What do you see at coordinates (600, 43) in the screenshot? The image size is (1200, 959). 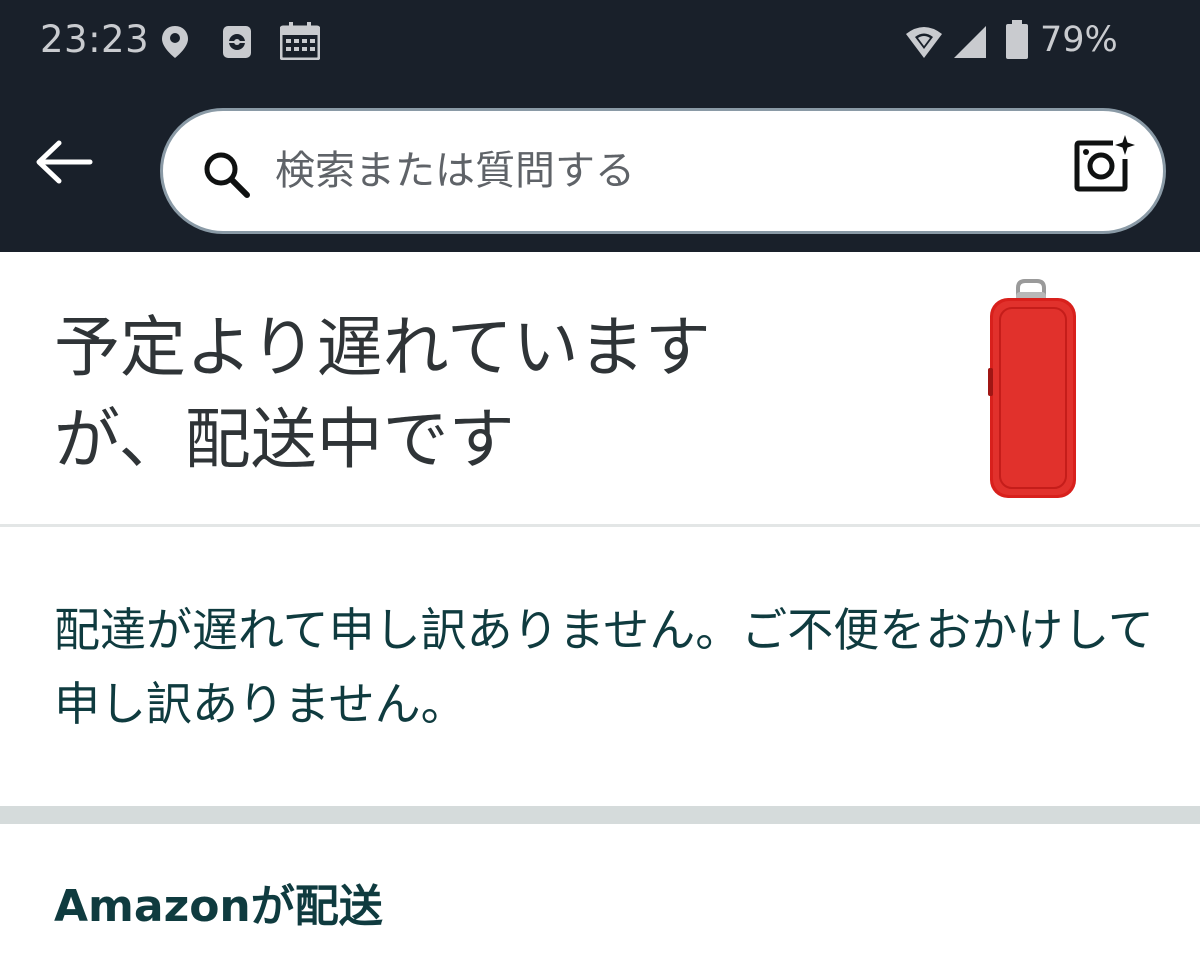 I see `status-bar: 23:23 79%` at bounding box center [600, 43].